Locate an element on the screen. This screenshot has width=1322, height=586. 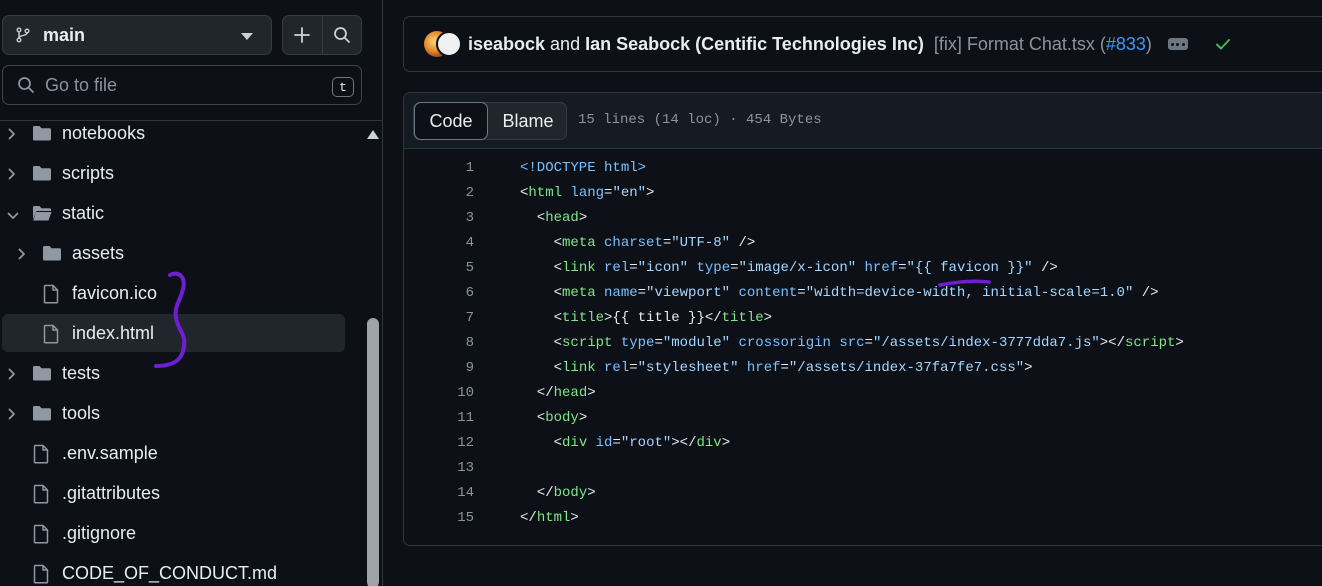
plus-icon is located at coordinates (302, 35).